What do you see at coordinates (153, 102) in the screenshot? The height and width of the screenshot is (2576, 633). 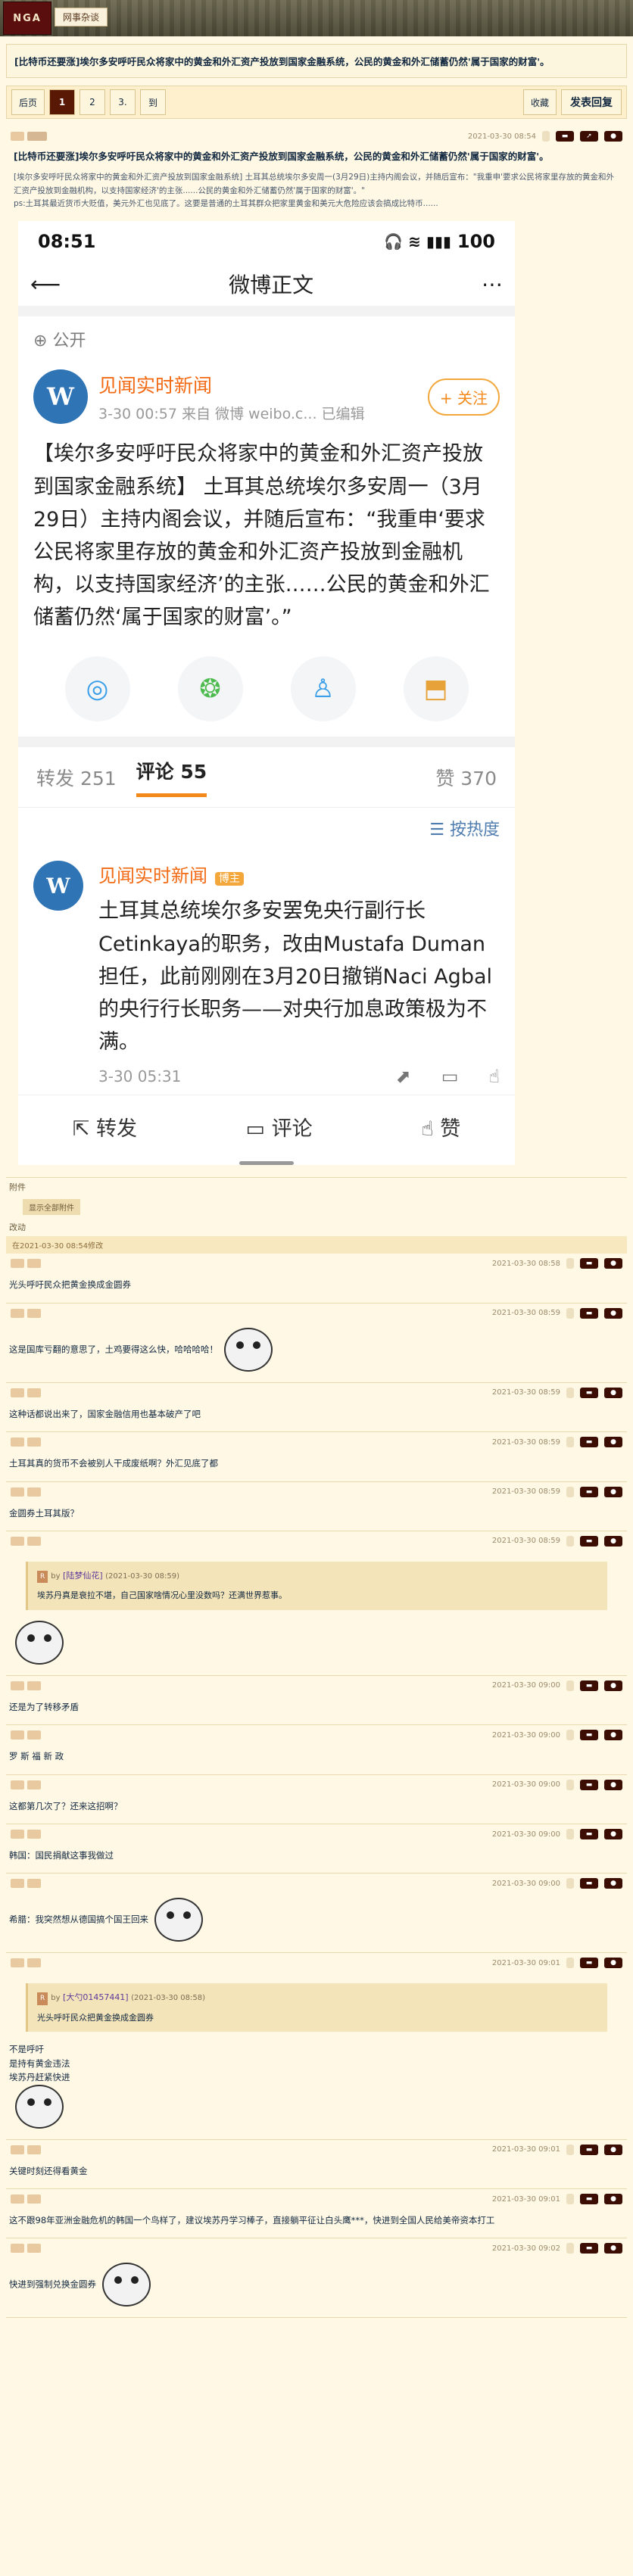 I see `goto-page-button: 到` at bounding box center [153, 102].